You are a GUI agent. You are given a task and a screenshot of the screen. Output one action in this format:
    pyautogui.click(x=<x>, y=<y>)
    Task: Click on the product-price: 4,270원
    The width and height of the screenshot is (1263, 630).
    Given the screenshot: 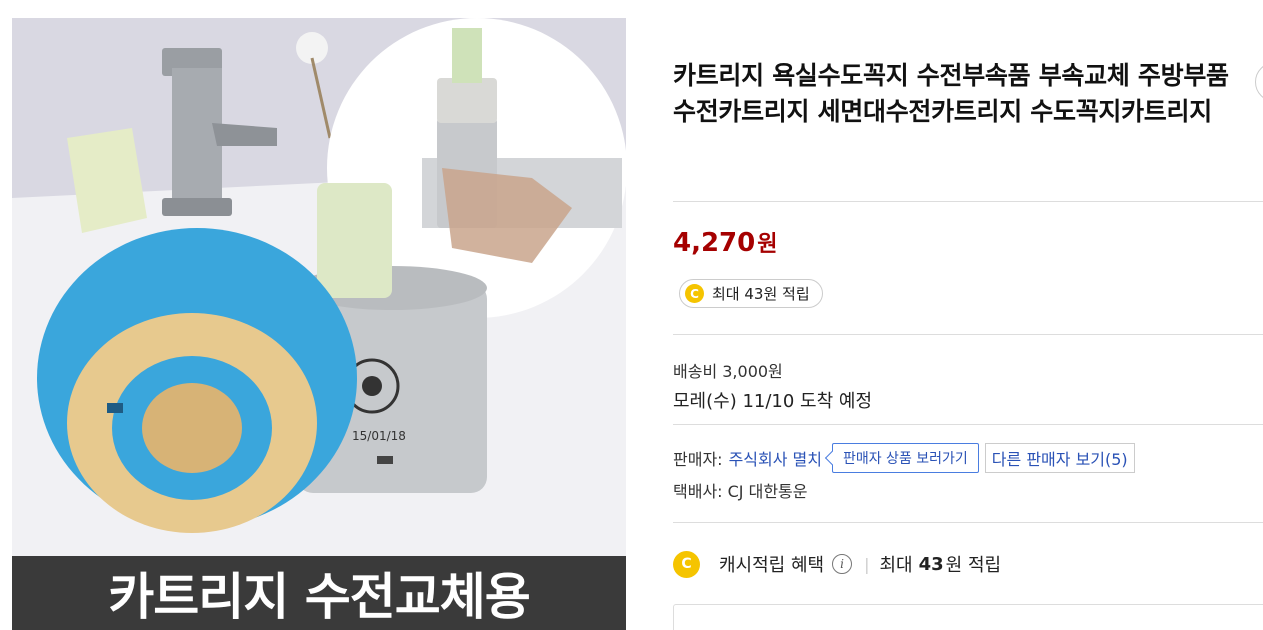 What is the action you would take?
    pyautogui.click(x=725, y=242)
    